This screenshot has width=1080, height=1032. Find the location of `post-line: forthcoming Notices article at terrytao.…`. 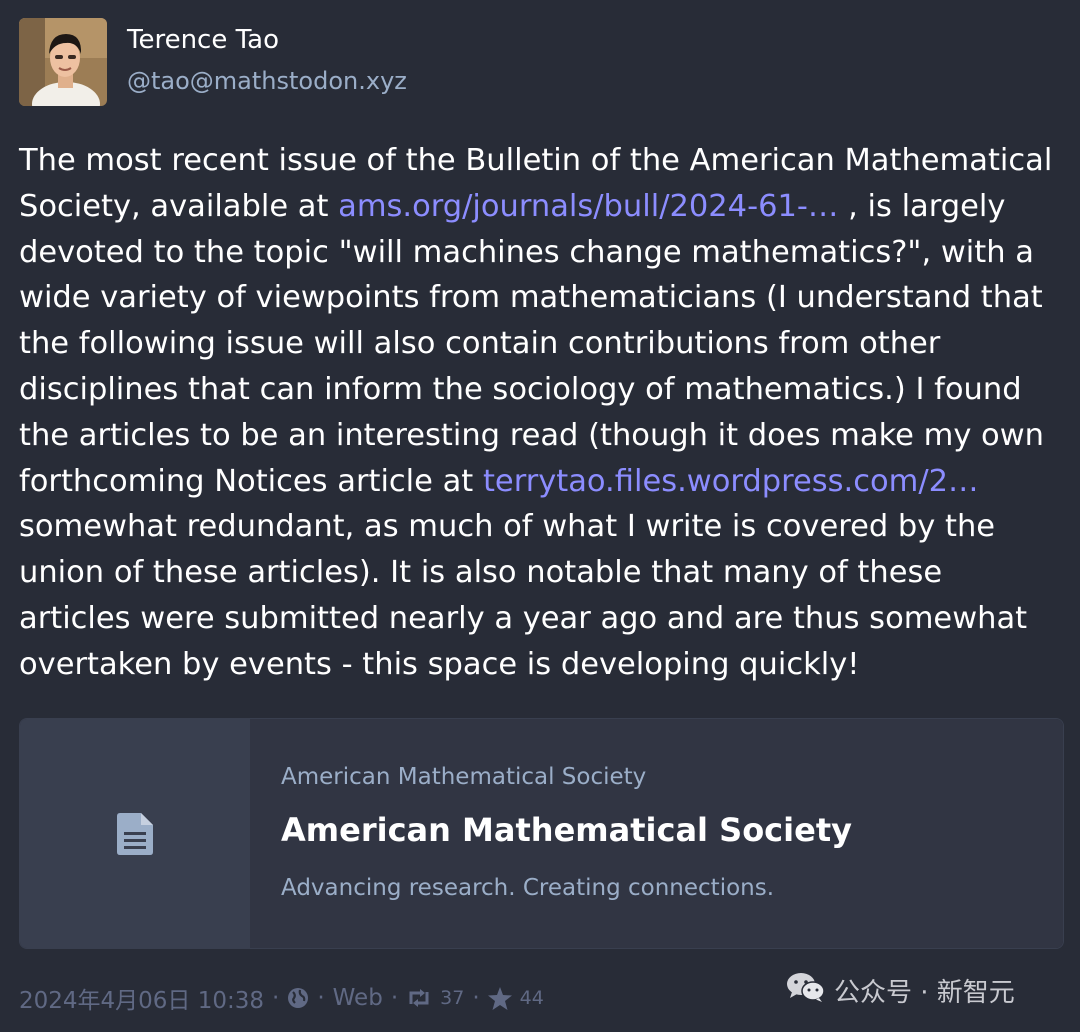

post-line: forthcoming Notices article at terrytao.… is located at coordinates (541, 482).